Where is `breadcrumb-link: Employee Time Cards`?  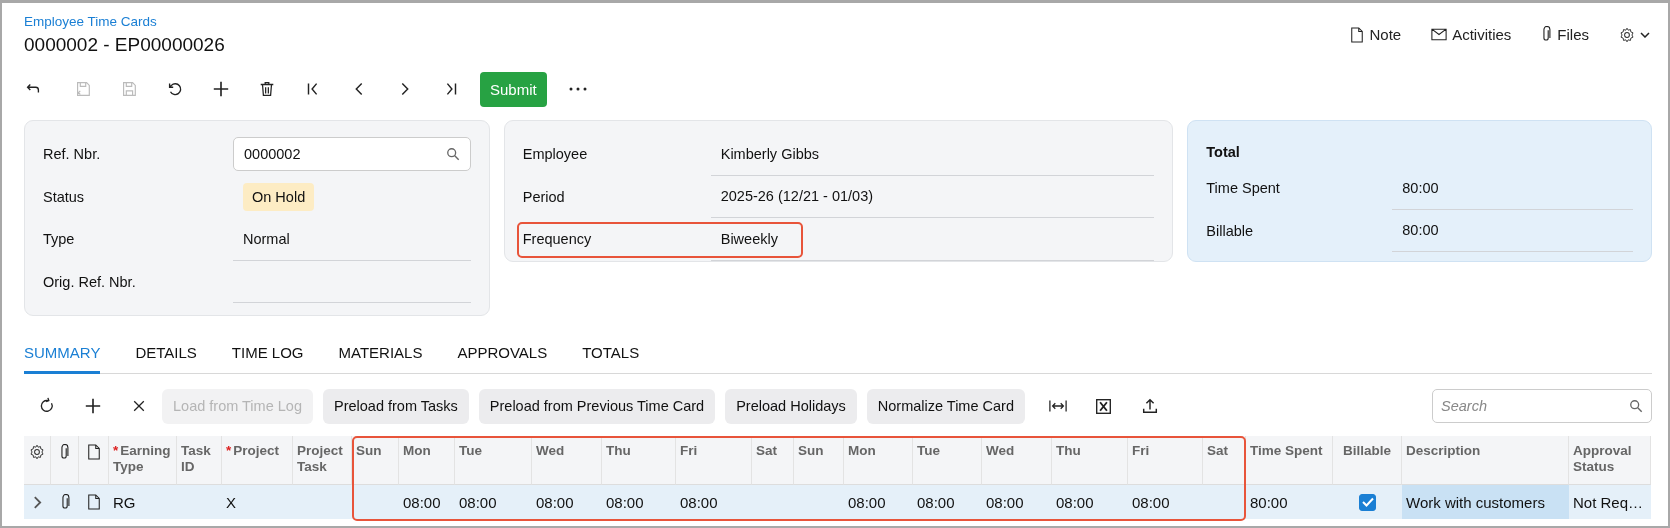
breadcrumb-link: Employee Time Cards is located at coordinates (90, 21).